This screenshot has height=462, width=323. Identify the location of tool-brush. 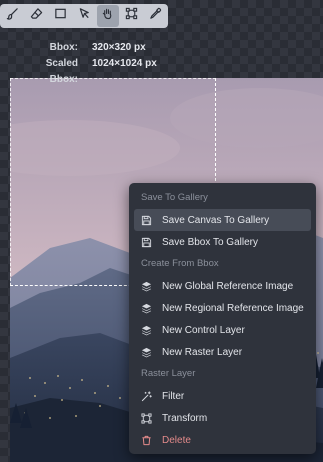
(13, 16).